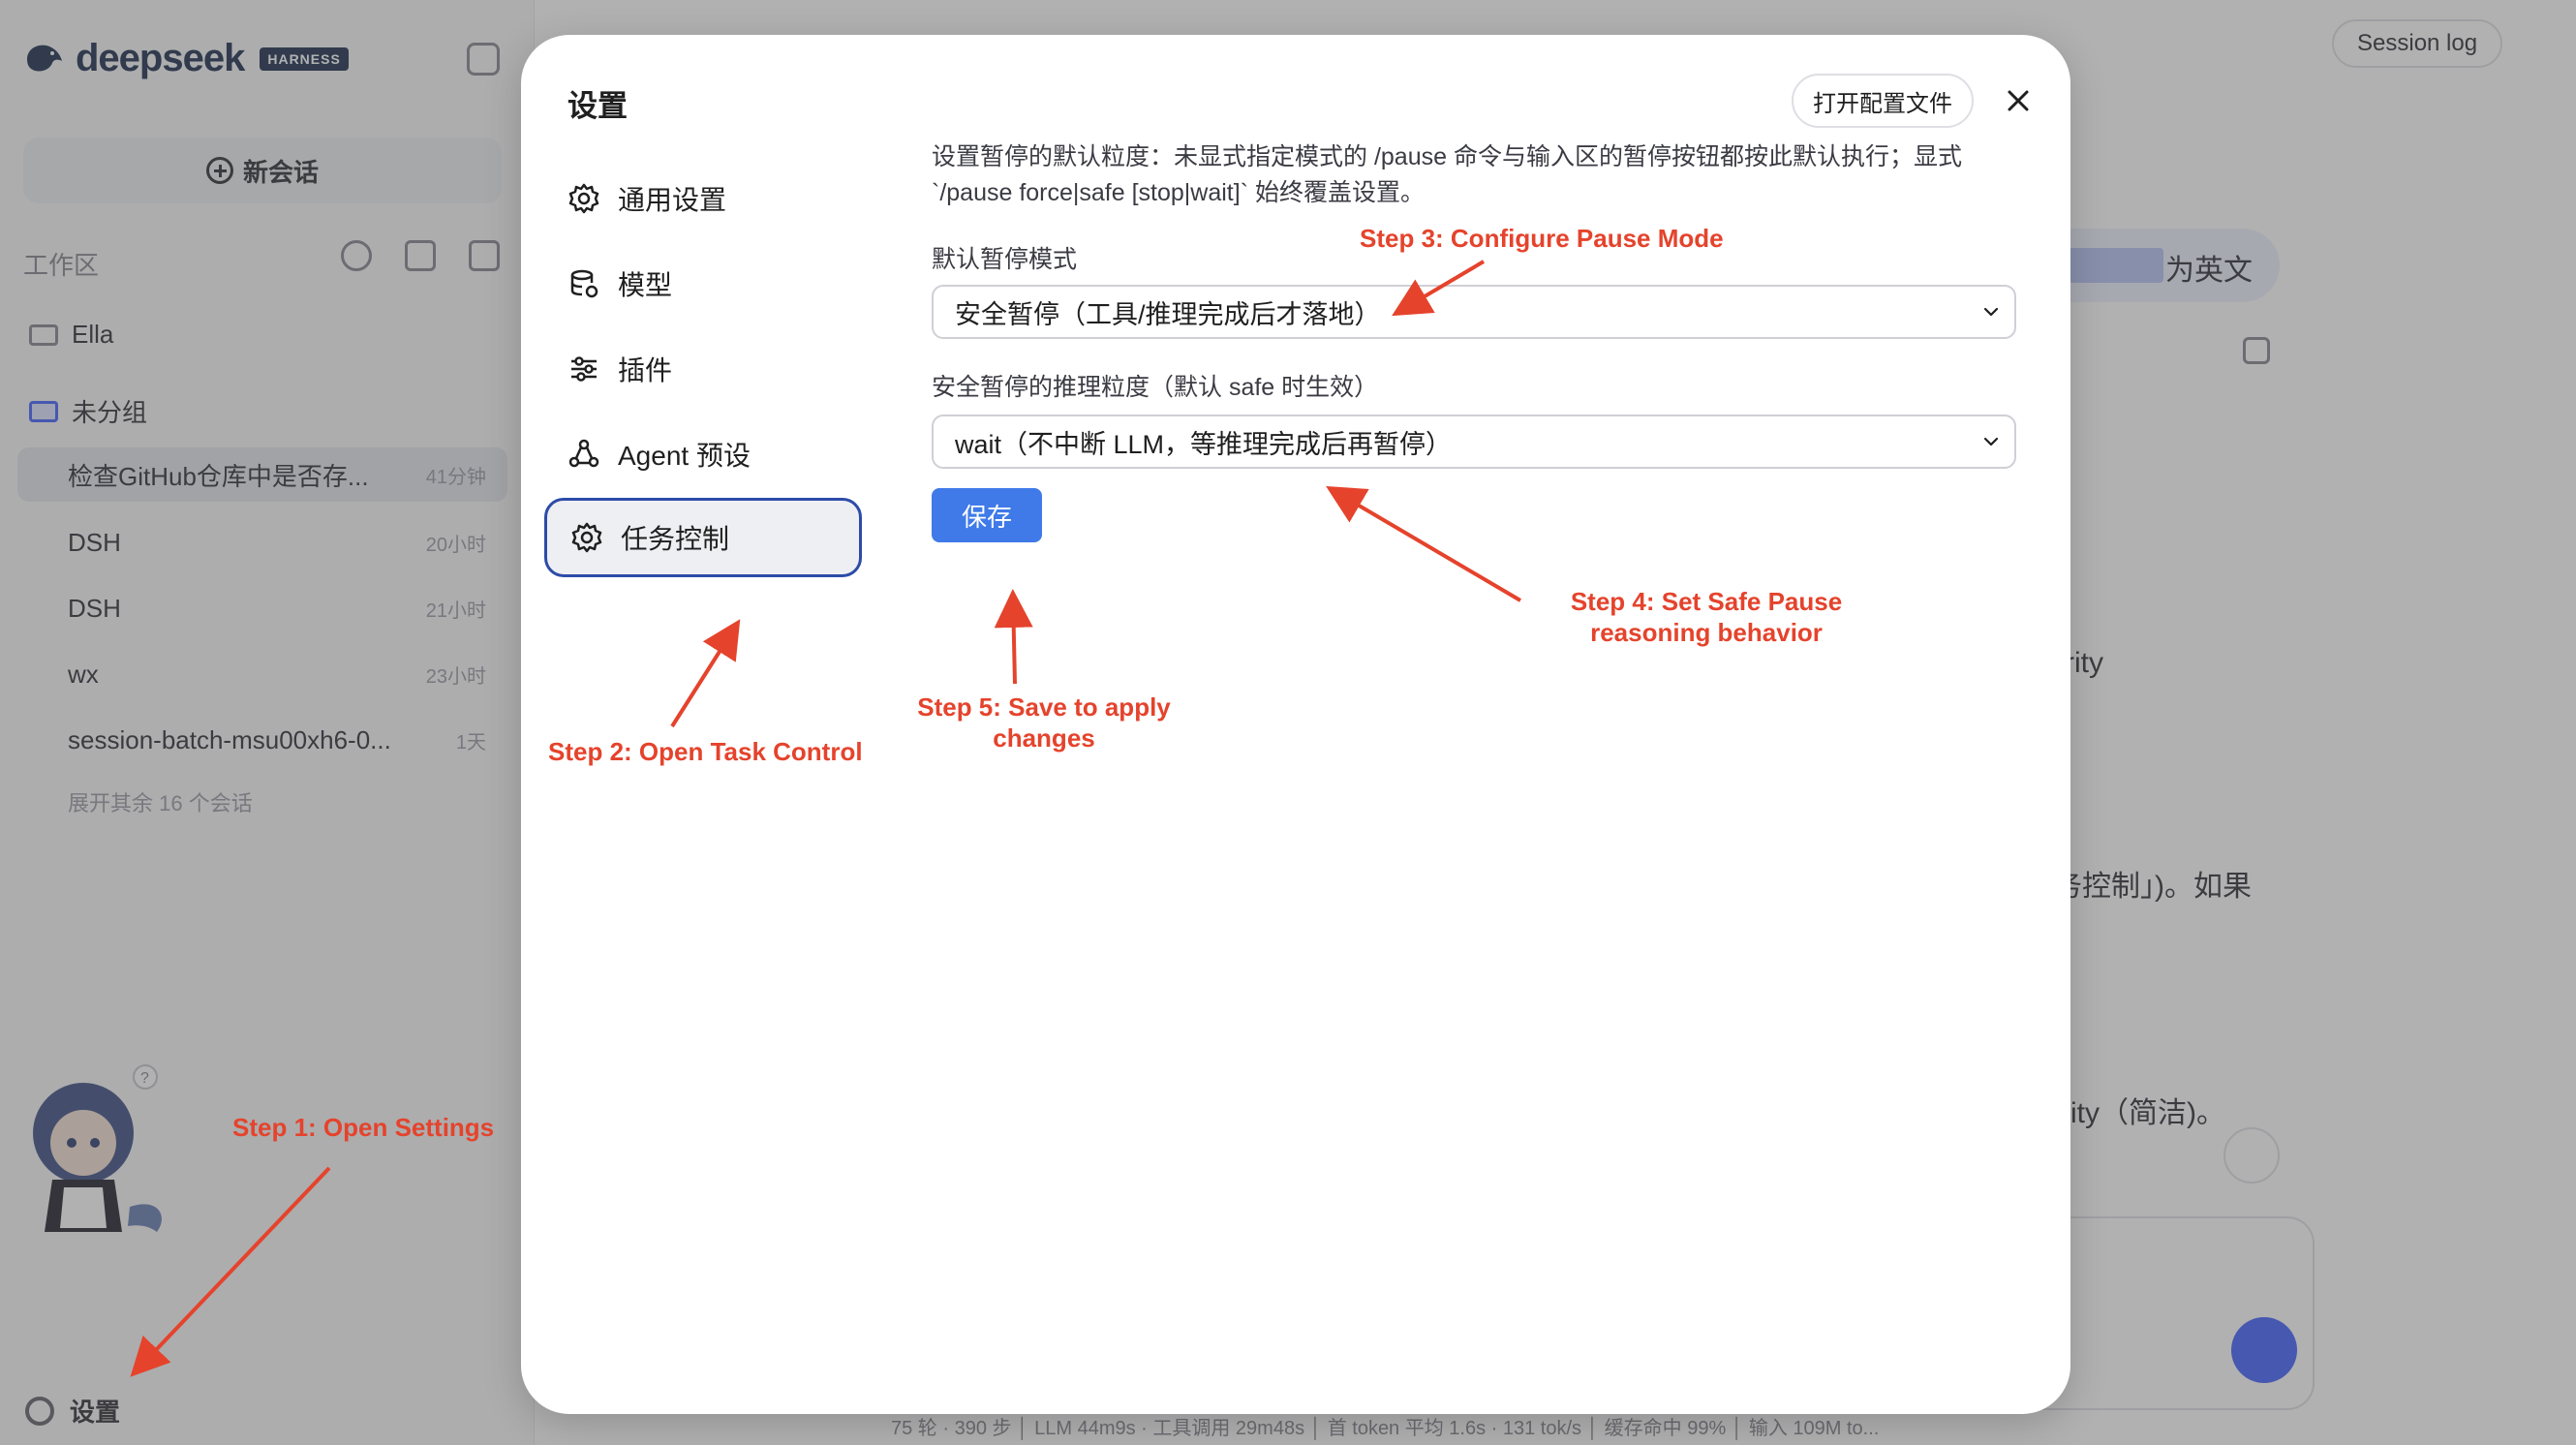  What do you see at coordinates (230, 1271) in the screenshot?
I see `step1-arrow` at bounding box center [230, 1271].